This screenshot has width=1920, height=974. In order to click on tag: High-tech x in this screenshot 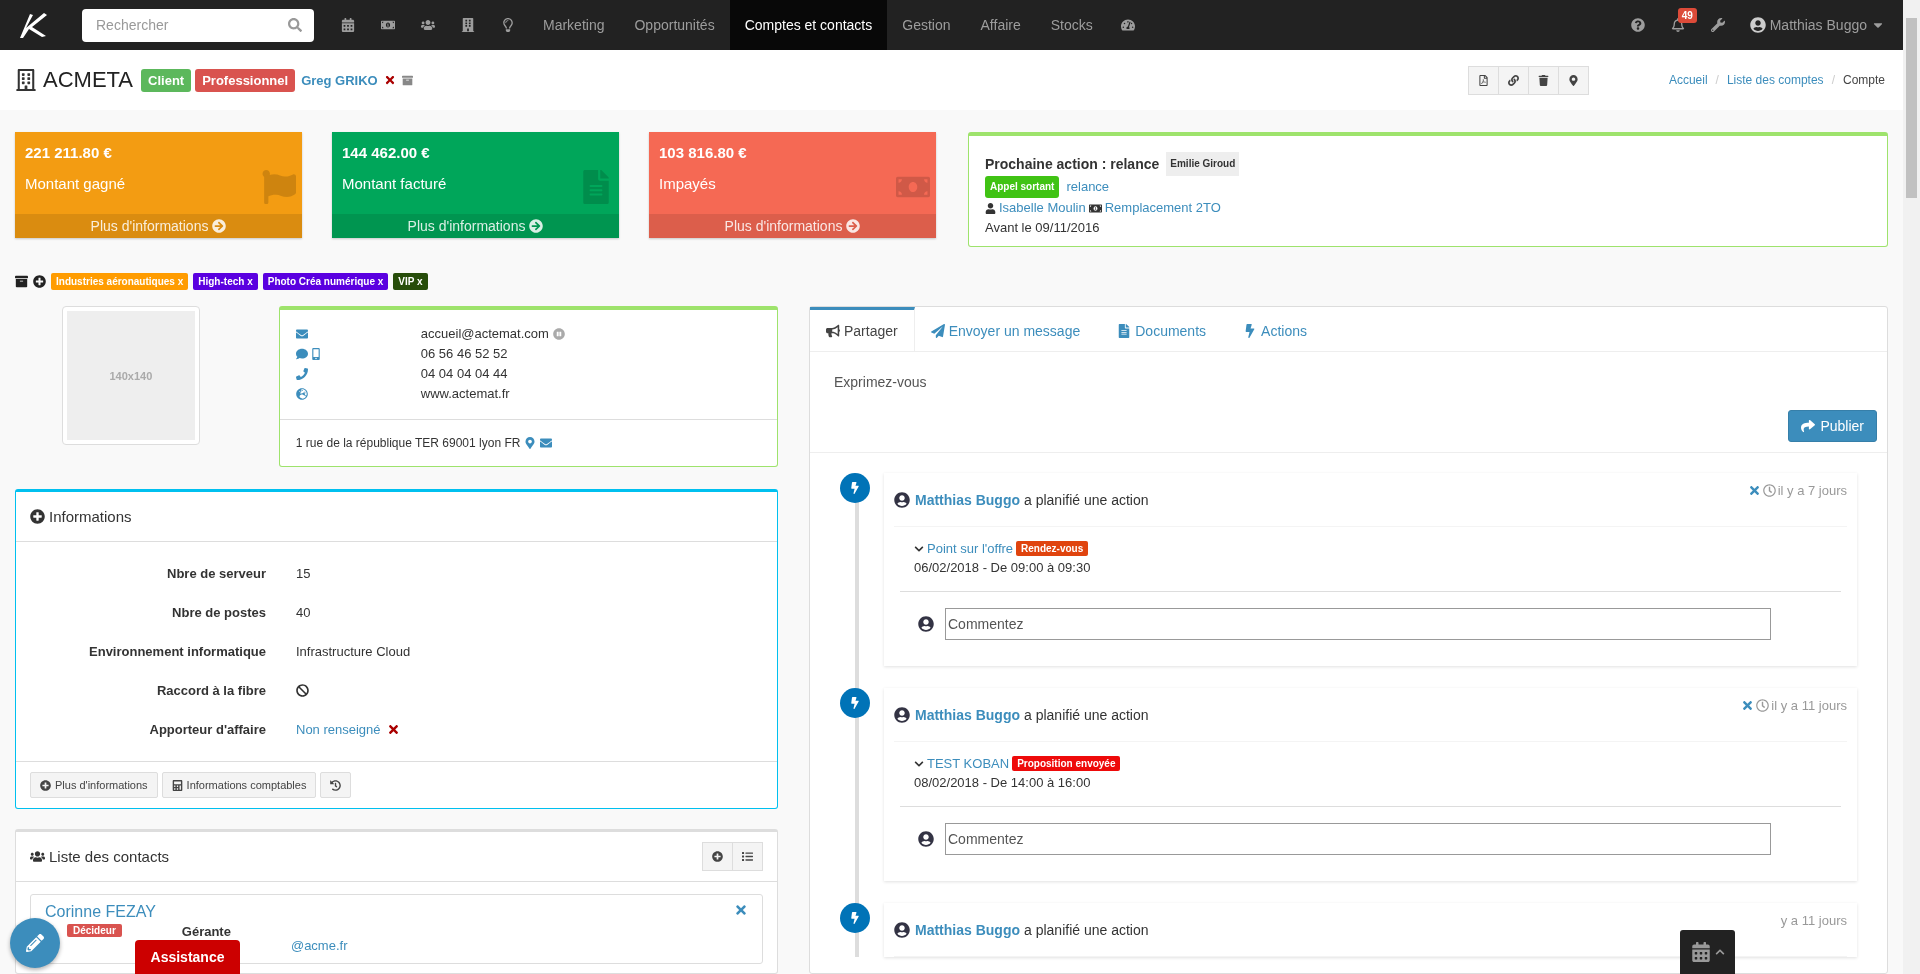, I will do `click(225, 281)`.